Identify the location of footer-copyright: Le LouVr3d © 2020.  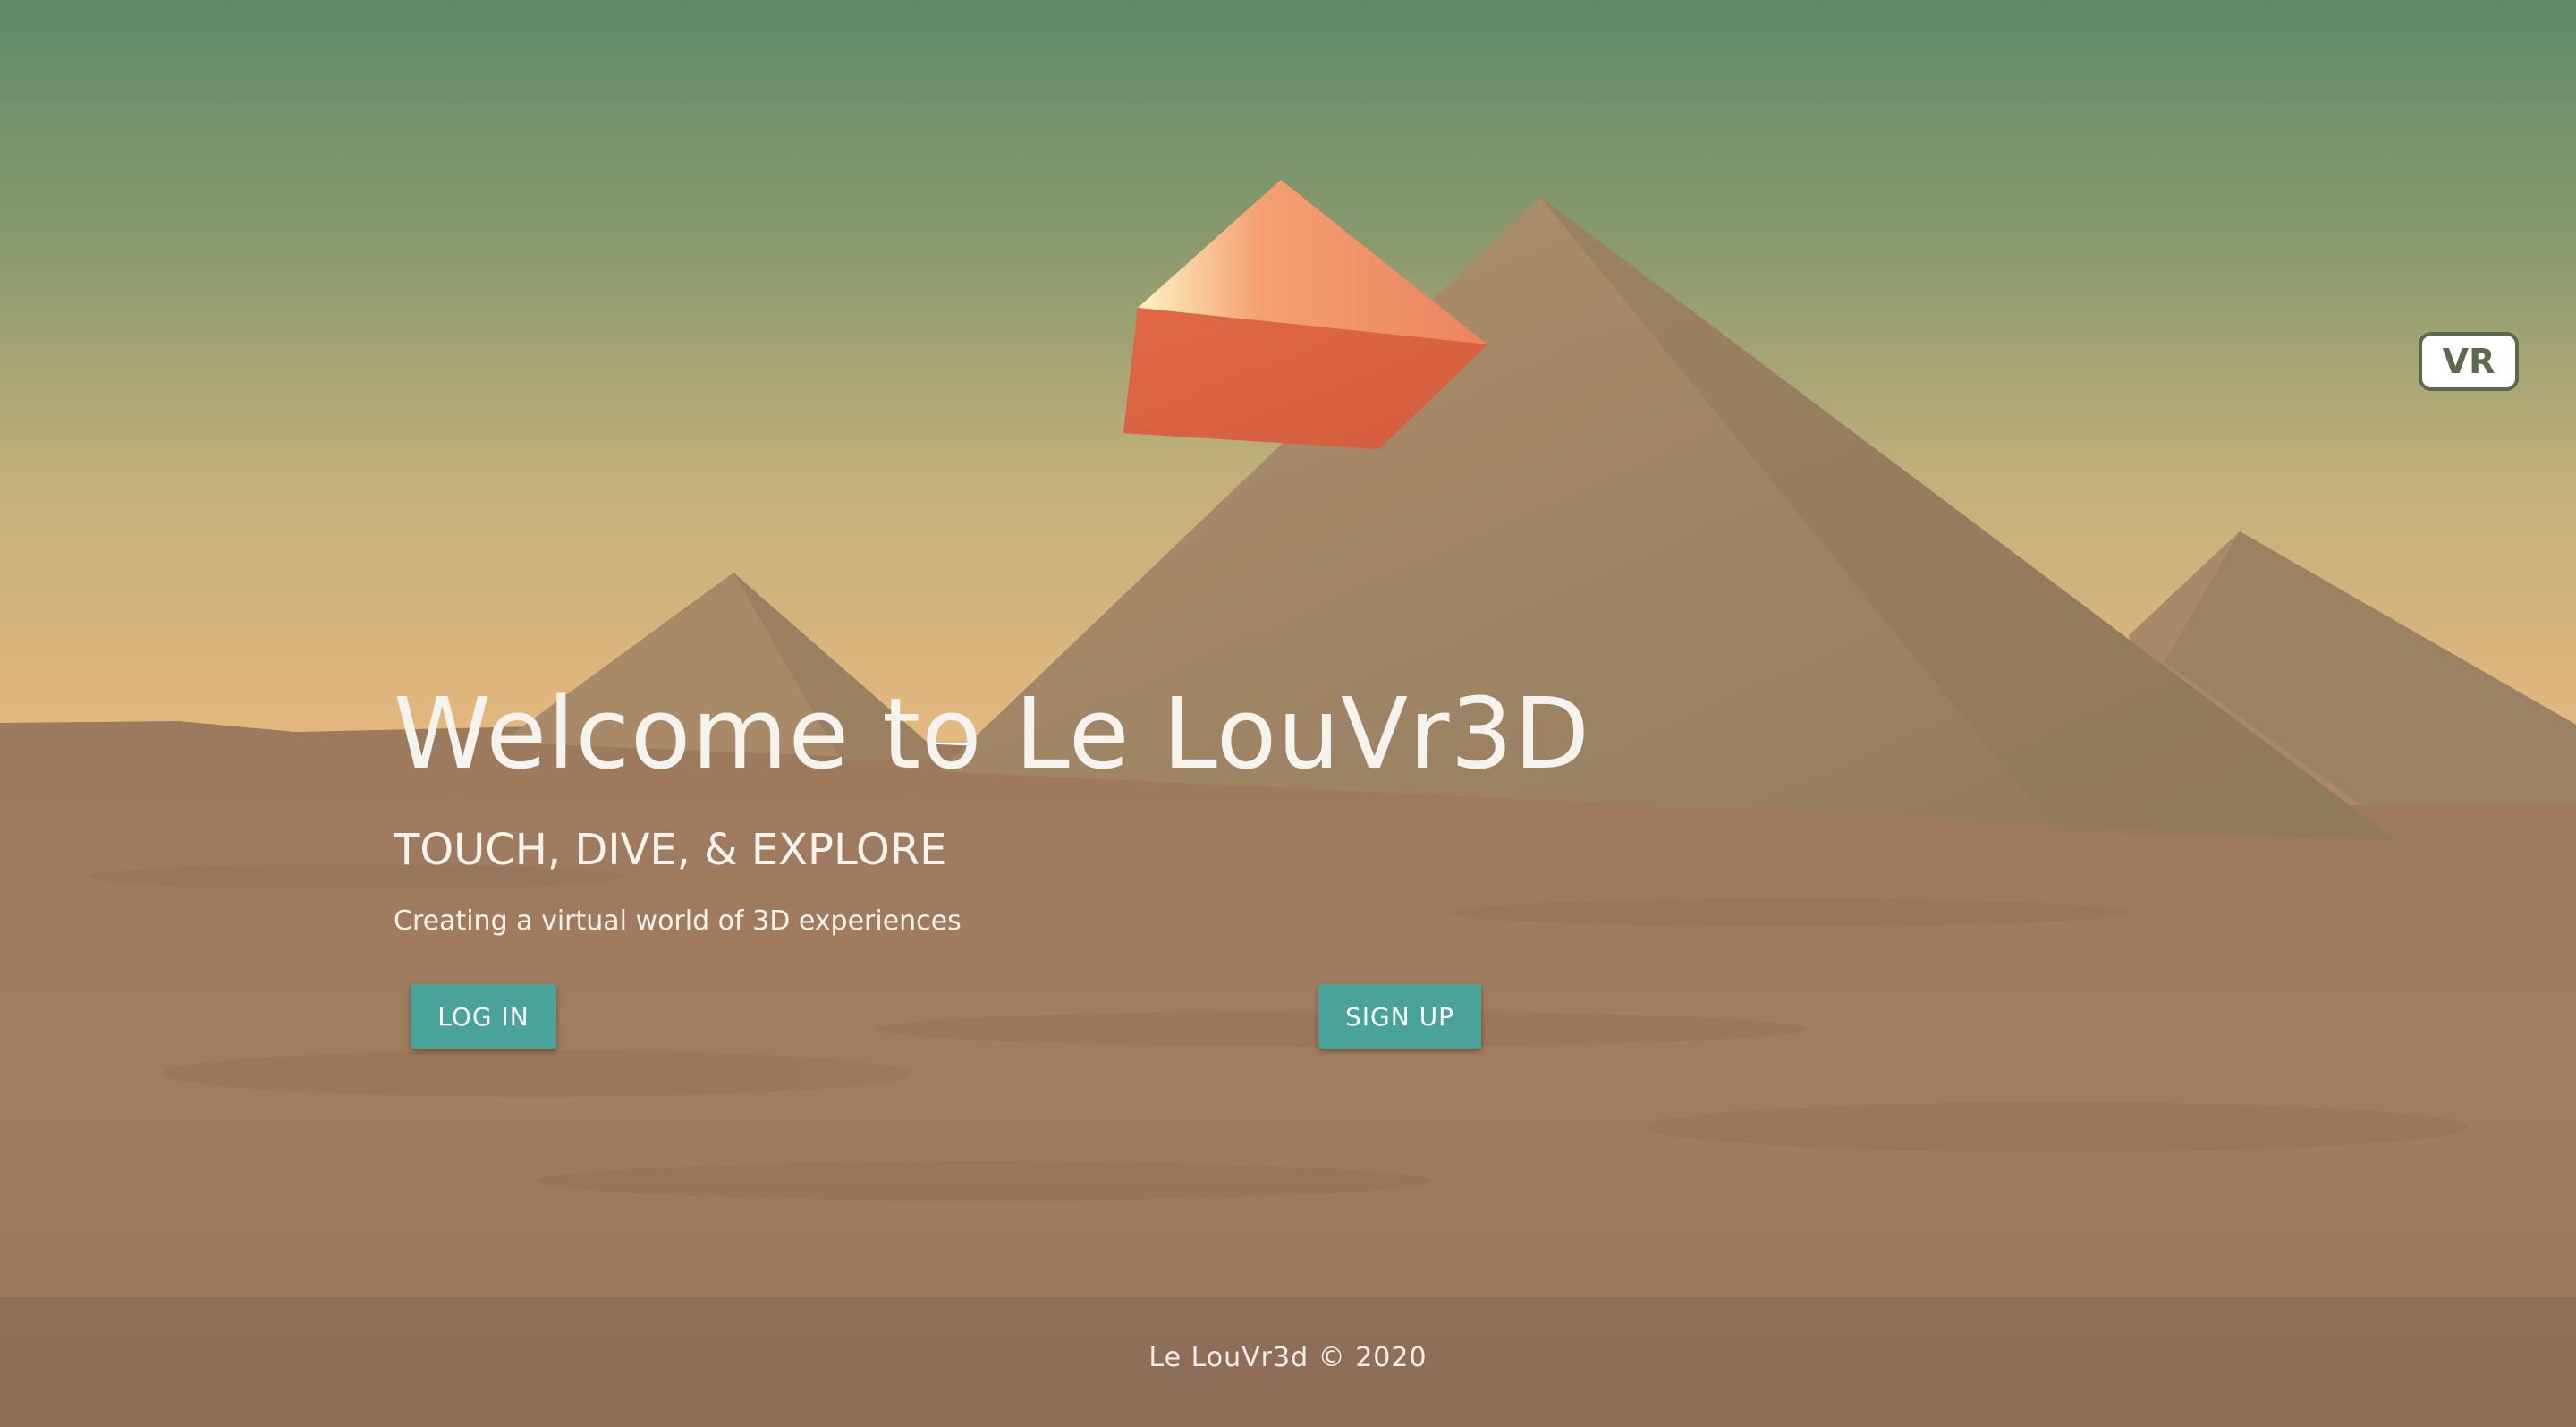
(1288, 1357).